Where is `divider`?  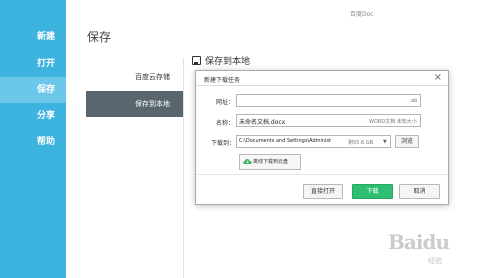 divider is located at coordinates (183, 168).